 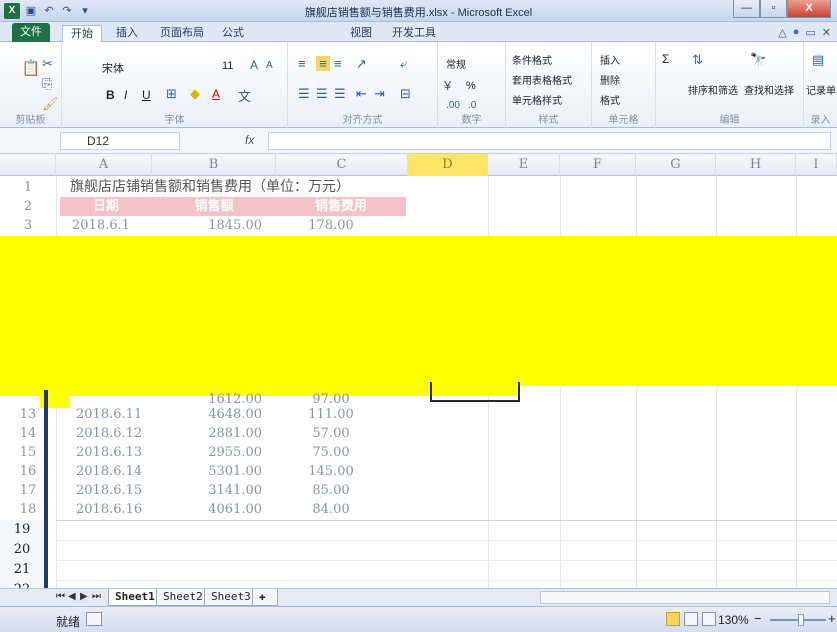 What do you see at coordinates (207, 490) in the screenshot?
I see `cell-sales: 3141.00` at bounding box center [207, 490].